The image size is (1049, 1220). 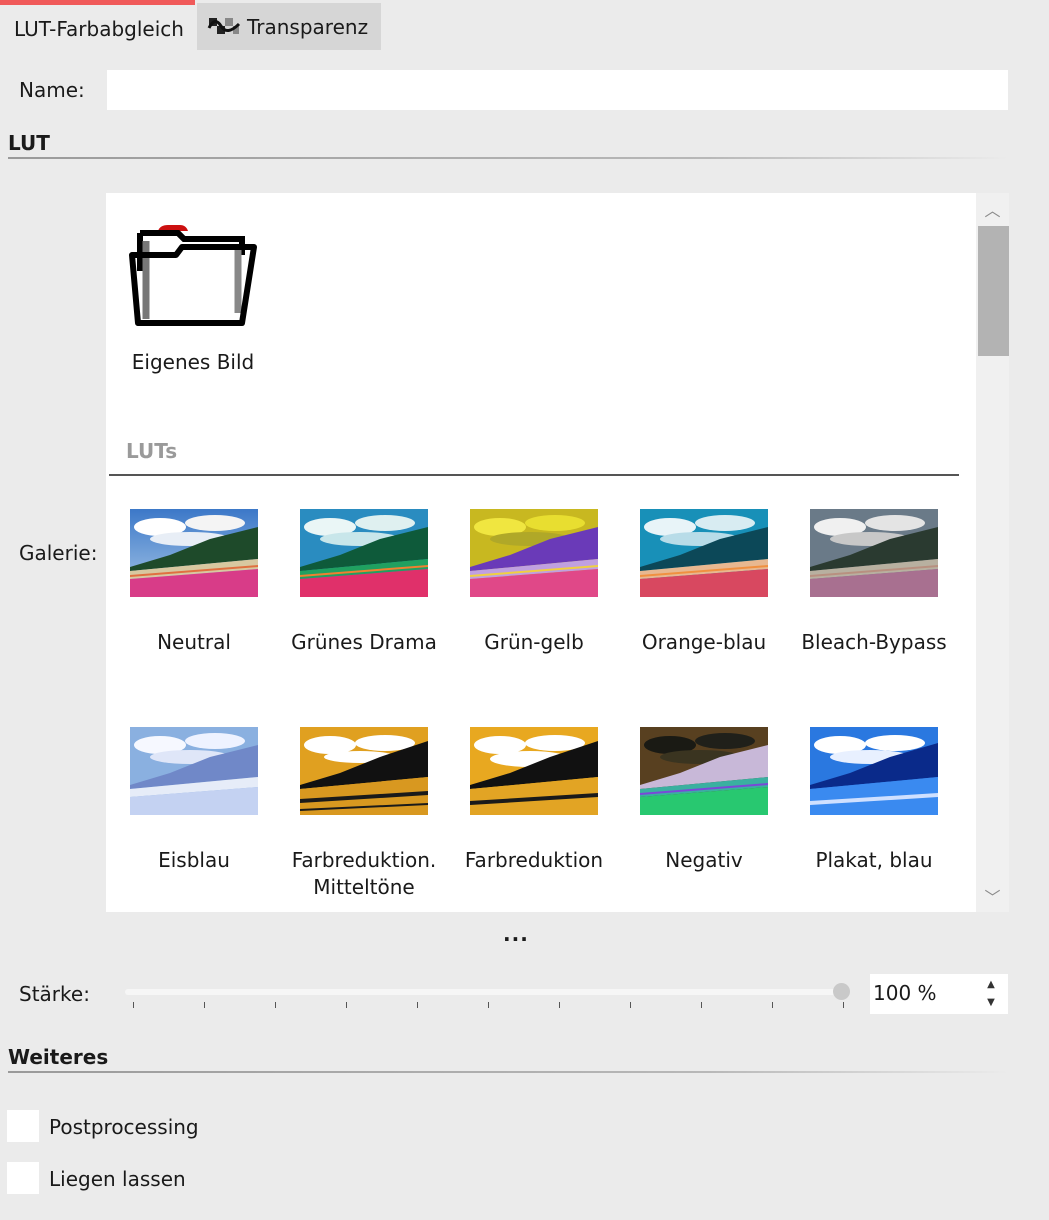 I want to click on lut-item-orange-blau: Orange-blau, so click(x=704, y=594).